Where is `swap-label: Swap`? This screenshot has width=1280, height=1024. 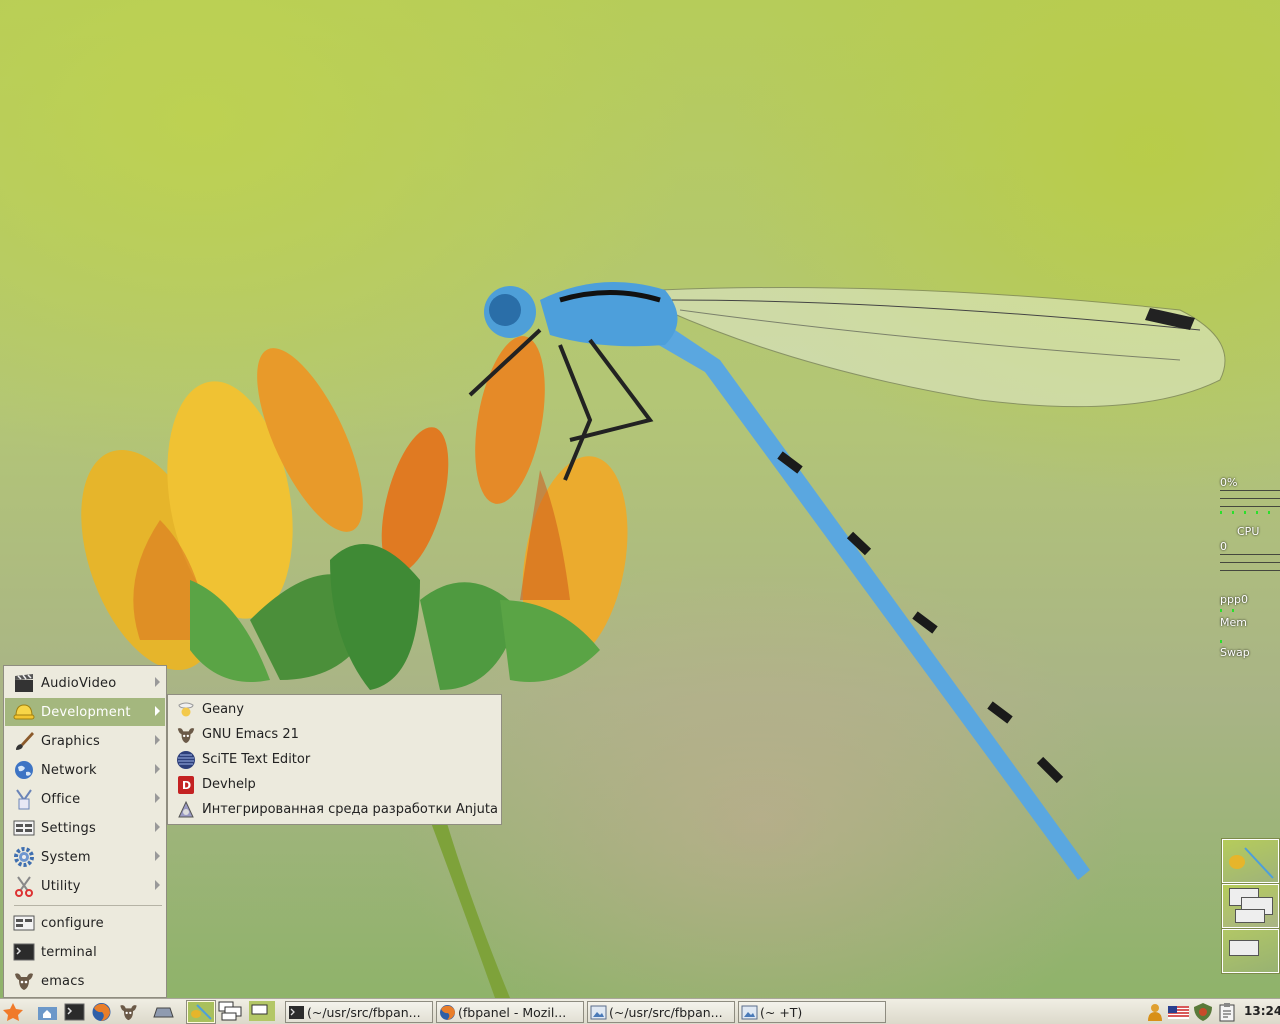 swap-label: Swap is located at coordinates (1235, 652).